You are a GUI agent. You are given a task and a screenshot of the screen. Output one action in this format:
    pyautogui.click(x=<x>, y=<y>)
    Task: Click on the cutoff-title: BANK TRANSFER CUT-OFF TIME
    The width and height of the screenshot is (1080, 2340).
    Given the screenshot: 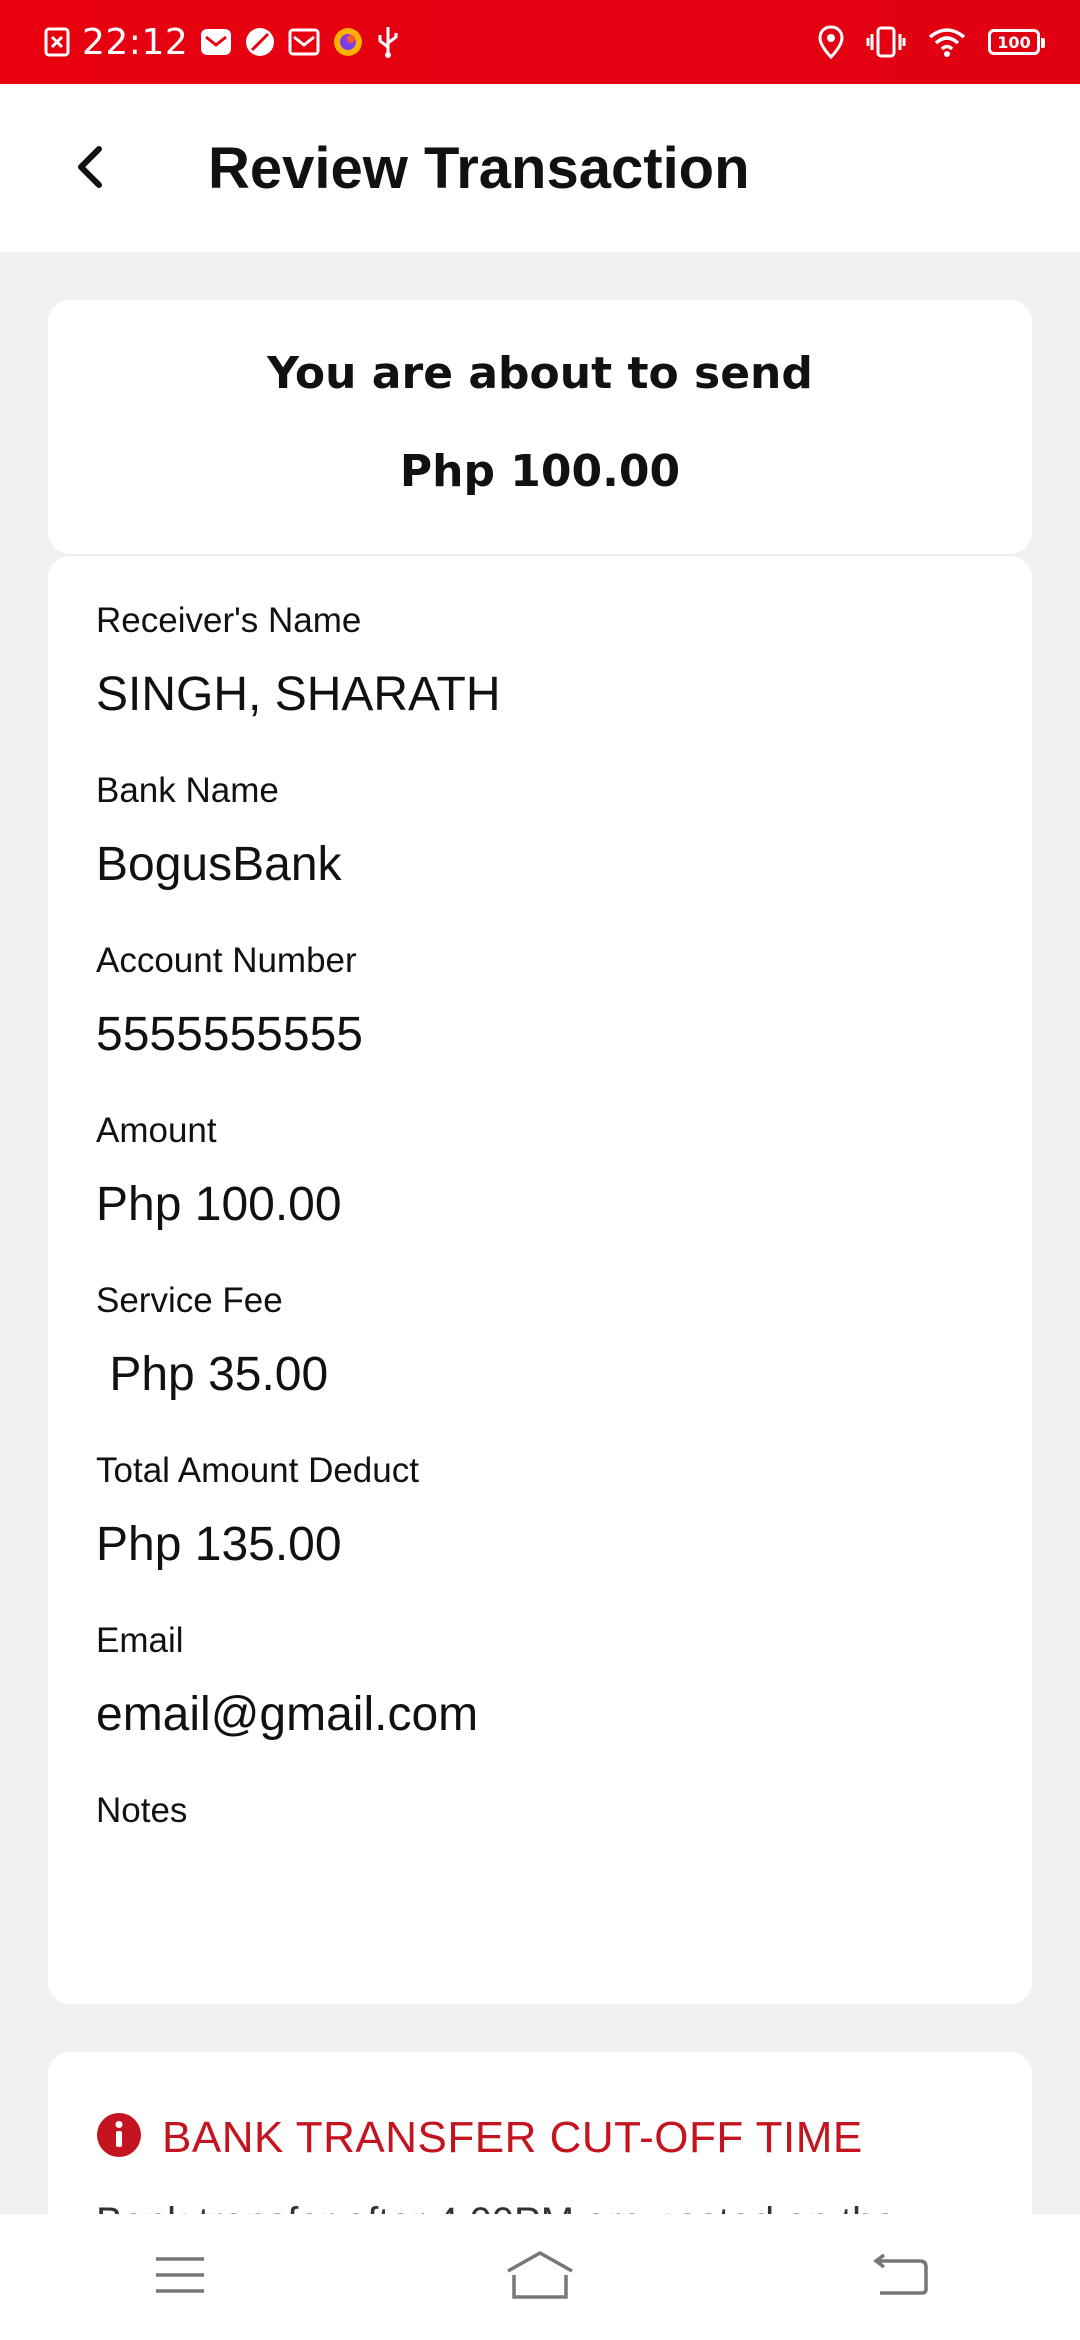 What is the action you would take?
    pyautogui.click(x=512, y=2137)
    